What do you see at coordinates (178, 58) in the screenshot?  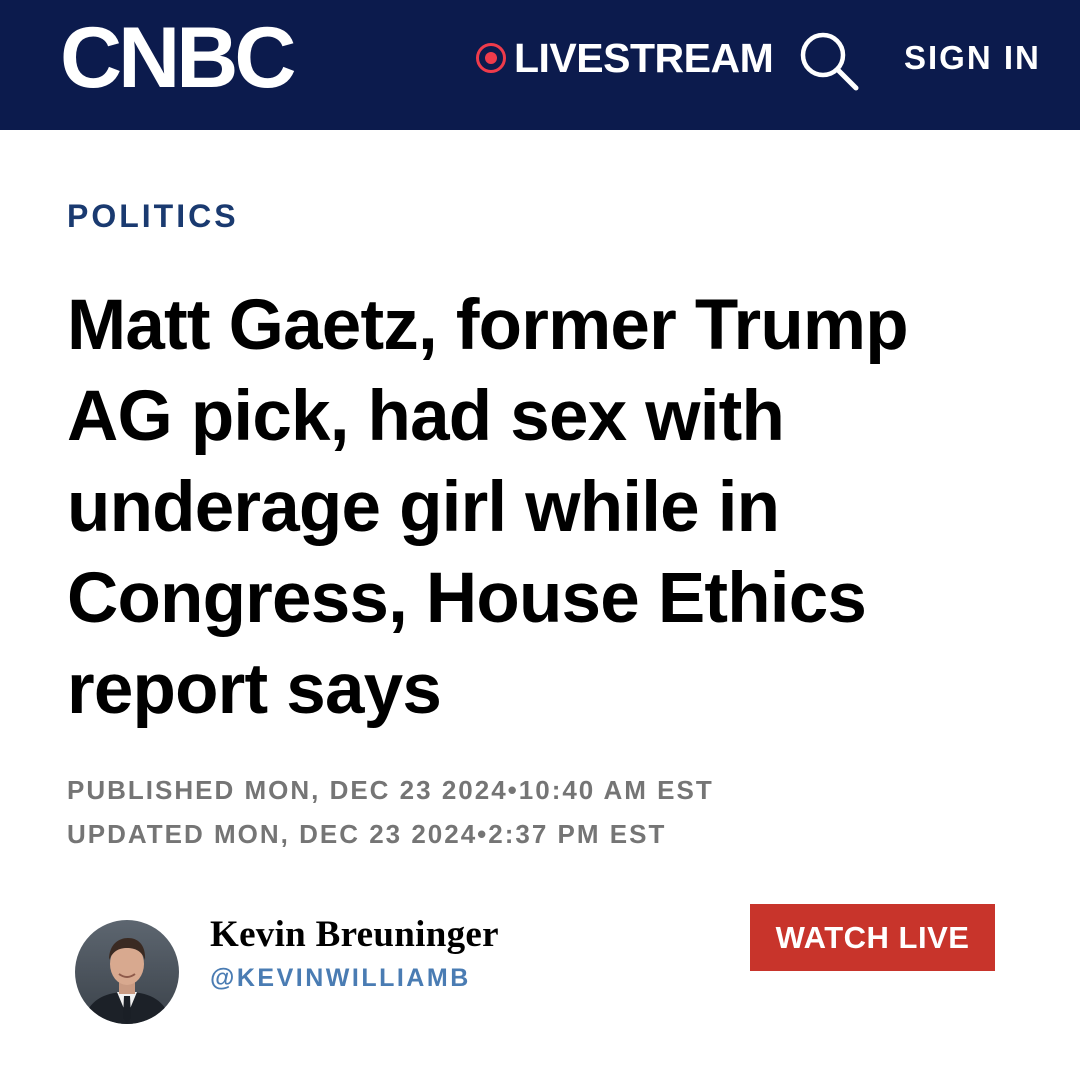 I see `cnbc-logo: CNBC` at bounding box center [178, 58].